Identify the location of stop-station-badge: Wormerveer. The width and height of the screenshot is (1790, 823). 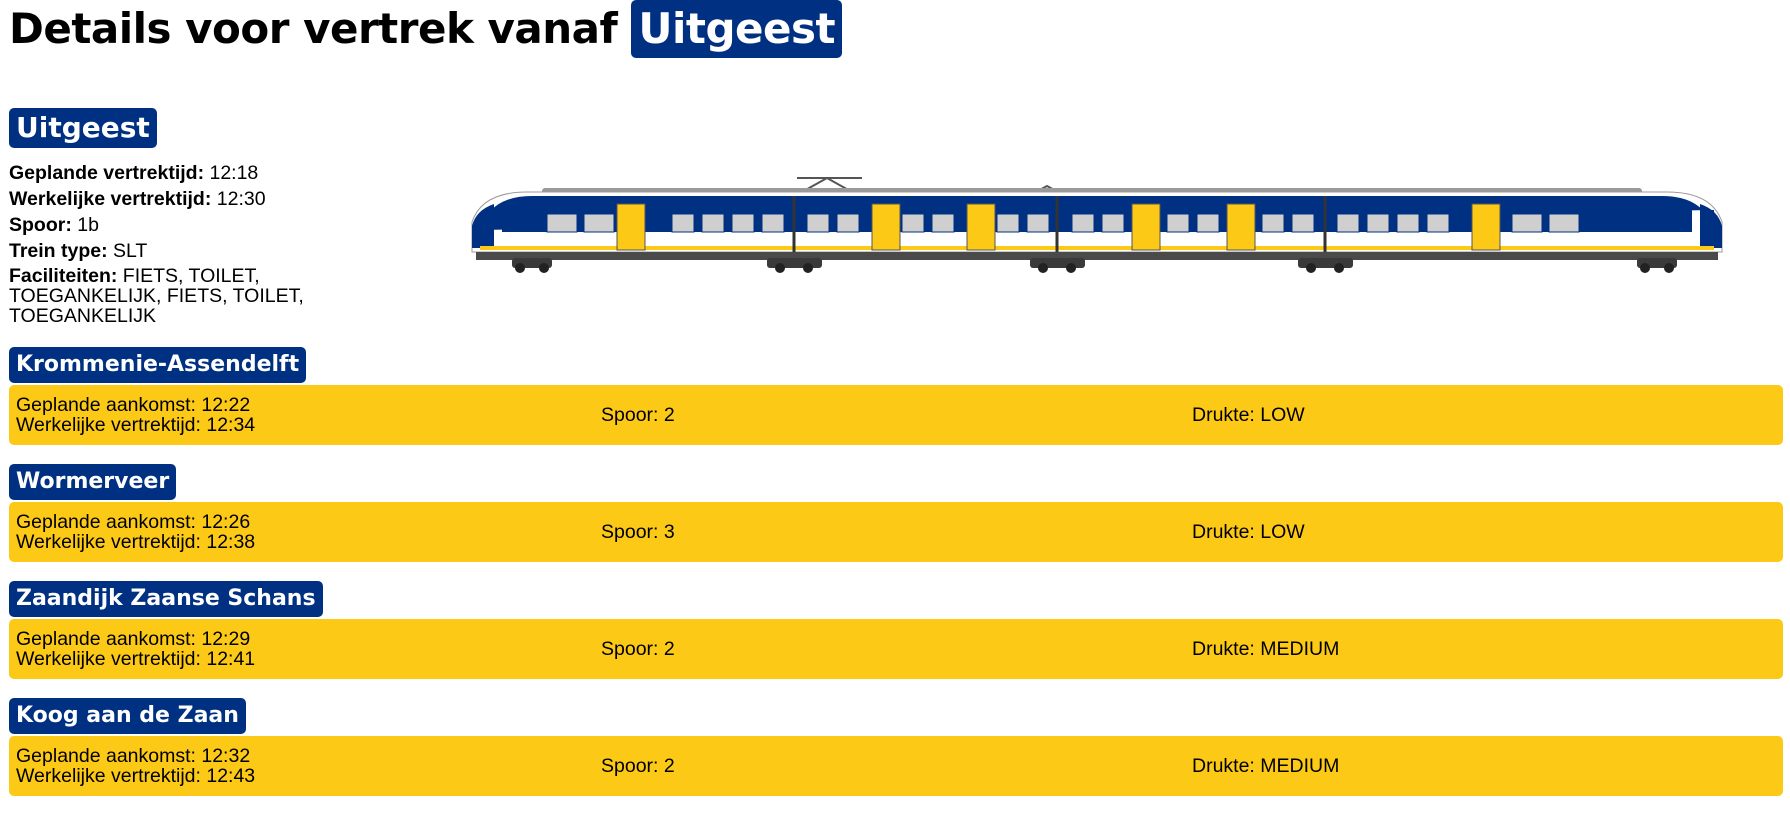
(93, 482).